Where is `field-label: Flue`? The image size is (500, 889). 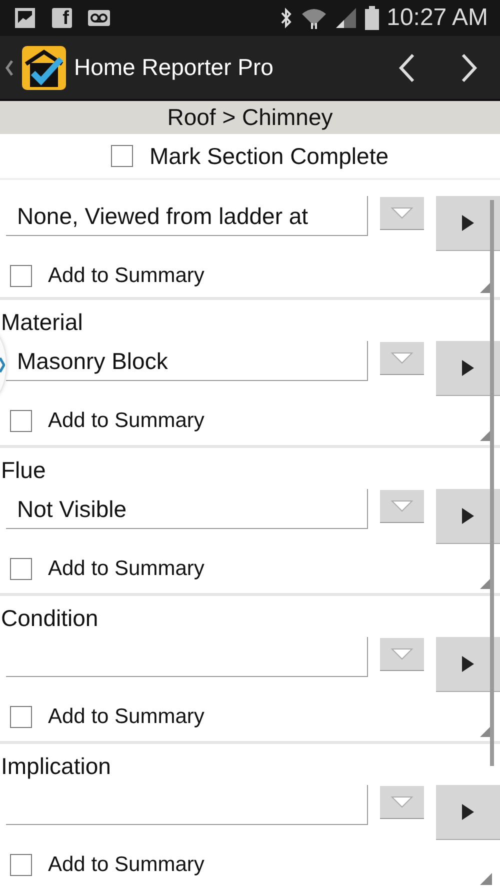 field-label: Flue is located at coordinates (23, 470).